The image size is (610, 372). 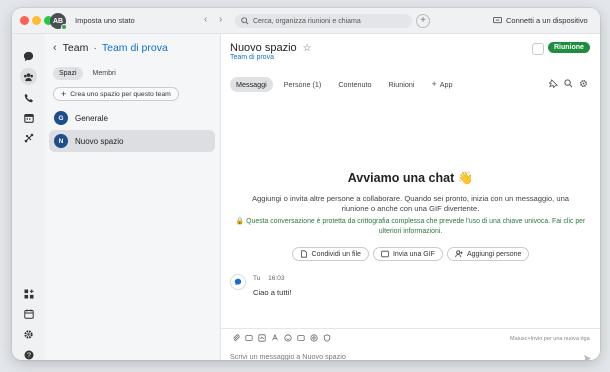 What do you see at coordinates (553, 83) in the screenshot?
I see `pin-icon` at bounding box center [553, 83].